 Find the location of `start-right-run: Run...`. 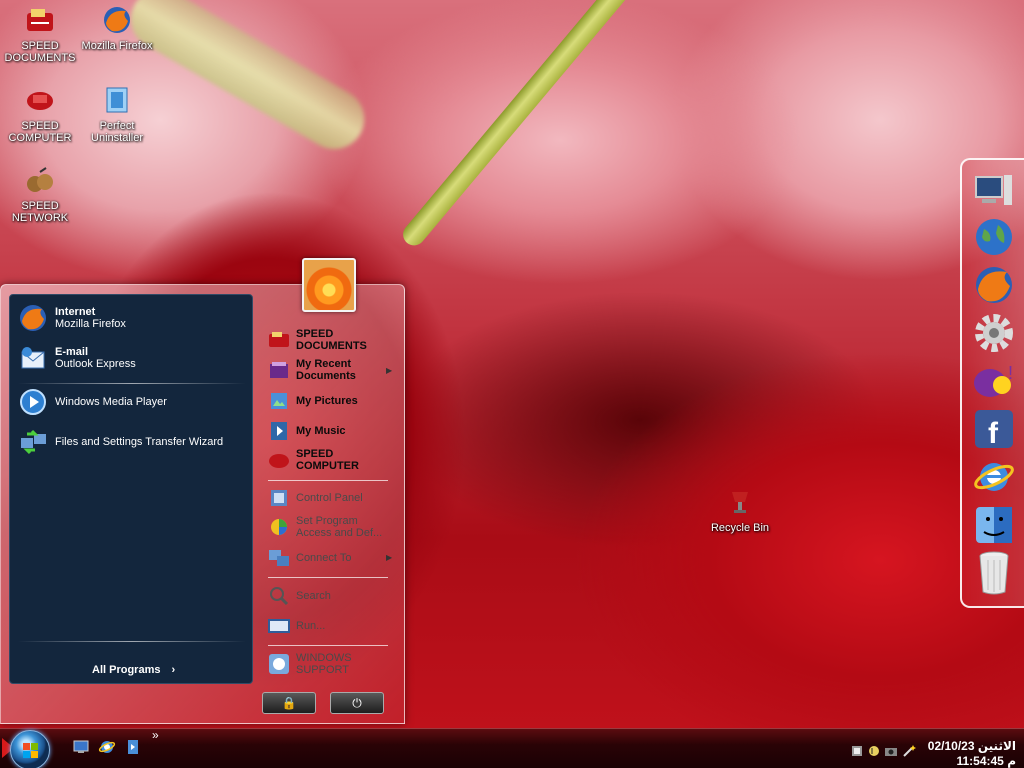

start-right-run: Run... is located at coordinates (296, 626).